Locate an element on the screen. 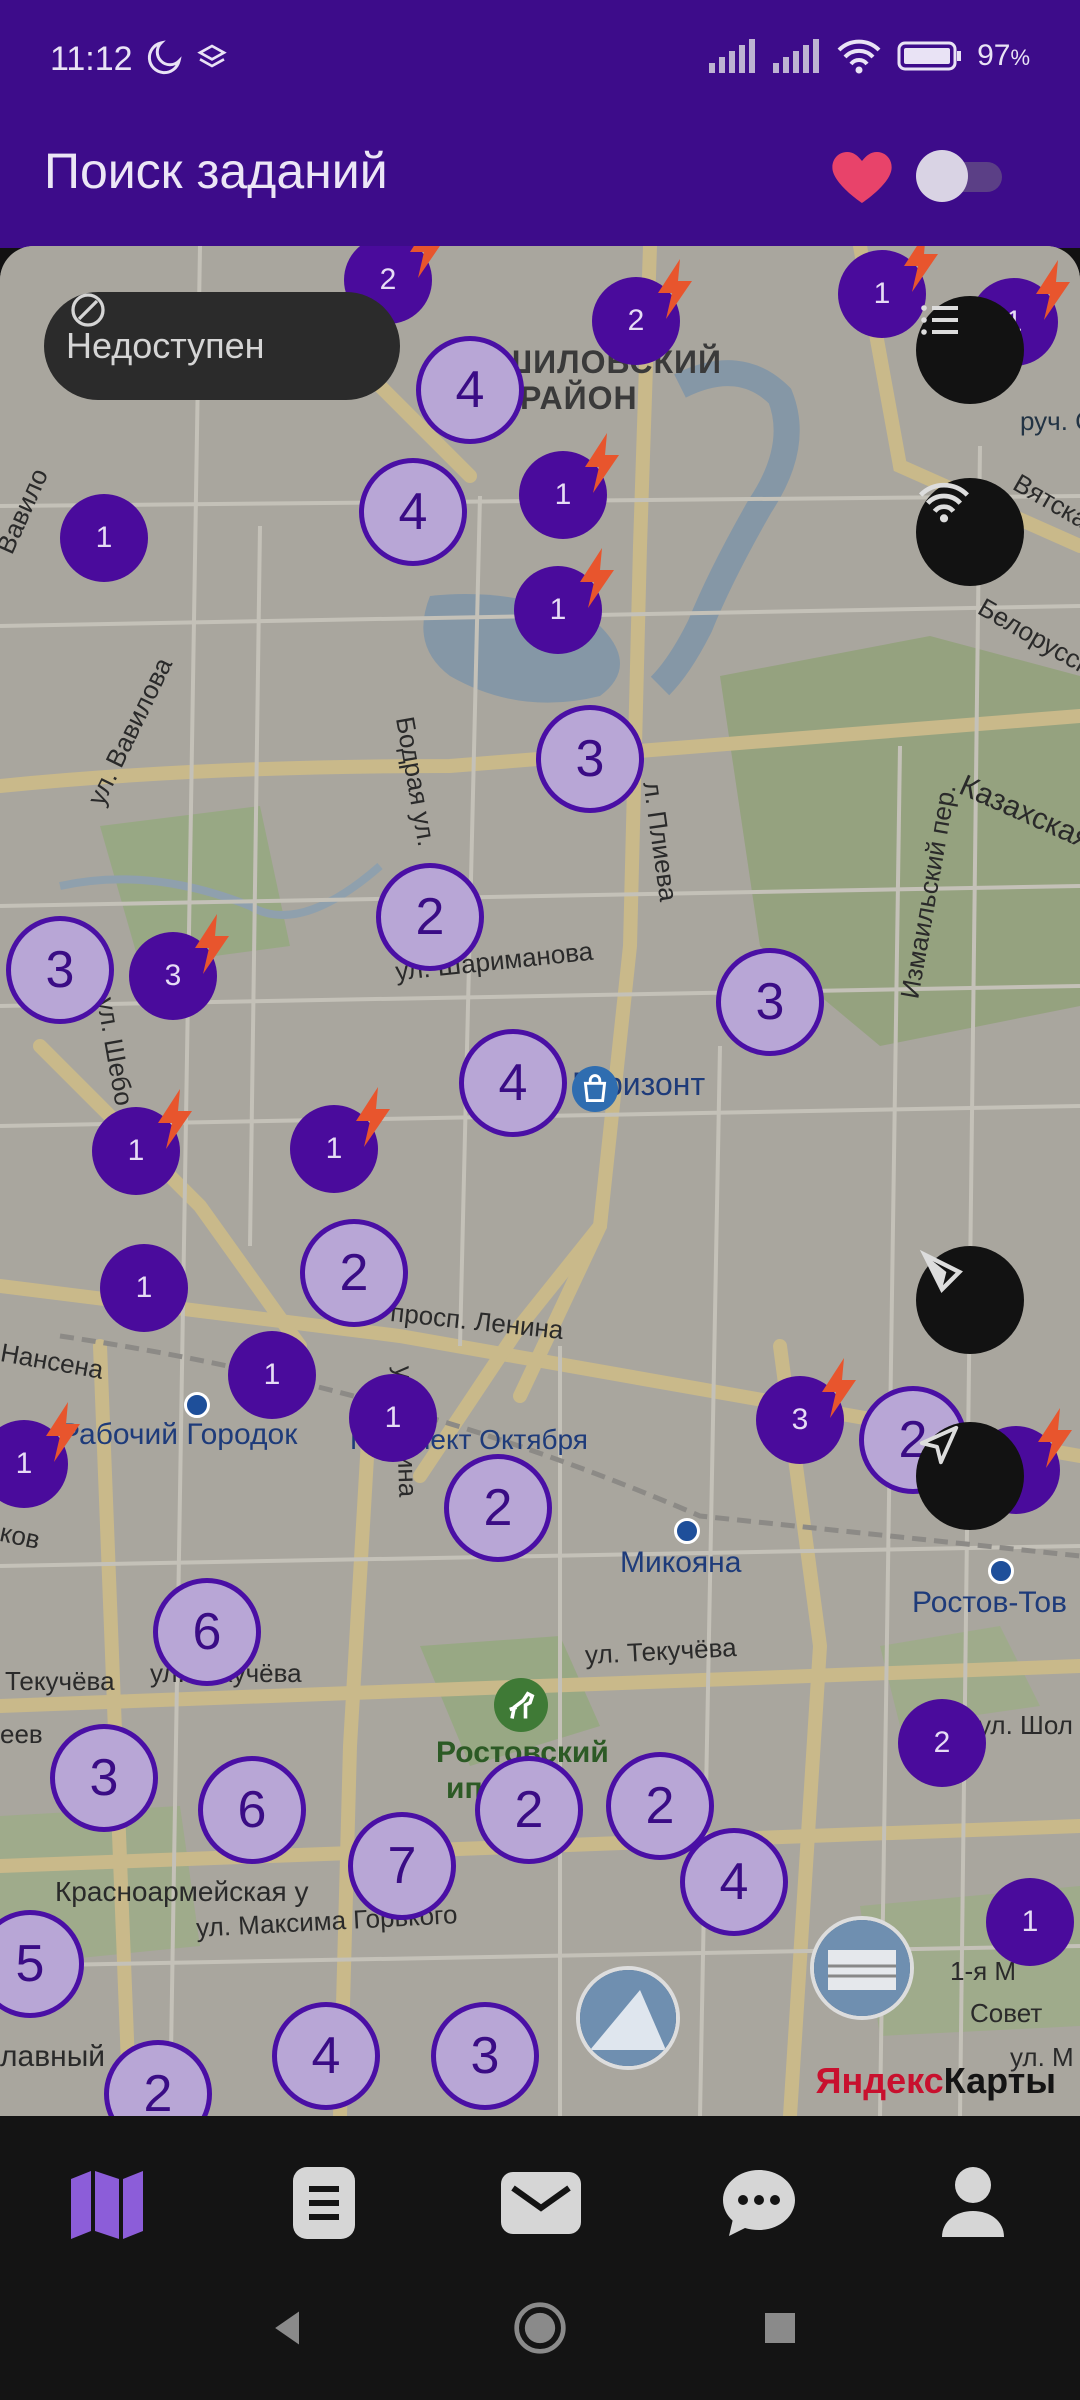  nav-profile is located at coordinates (973, 2203).